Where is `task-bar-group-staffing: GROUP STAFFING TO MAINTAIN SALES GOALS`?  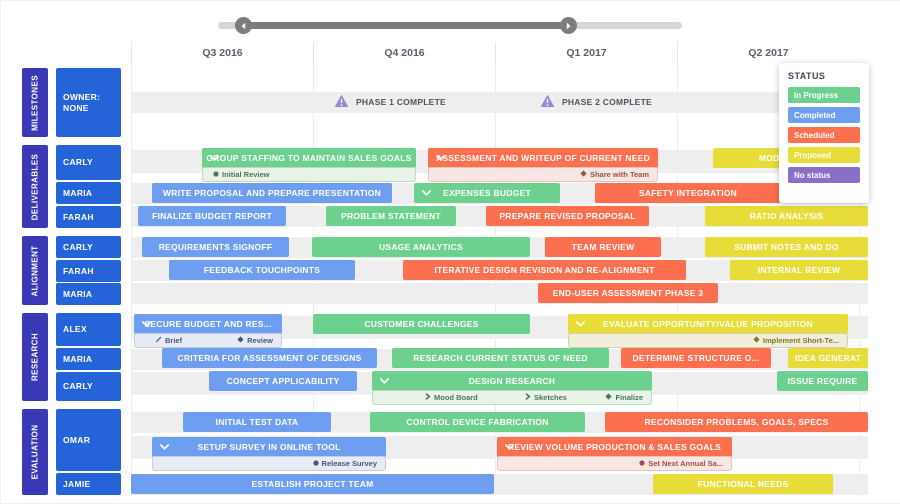
task-bar-group-staffing: GROUP STAFFING TO MAINTAIN SALES GOALS is located at coordinates (309, 158).